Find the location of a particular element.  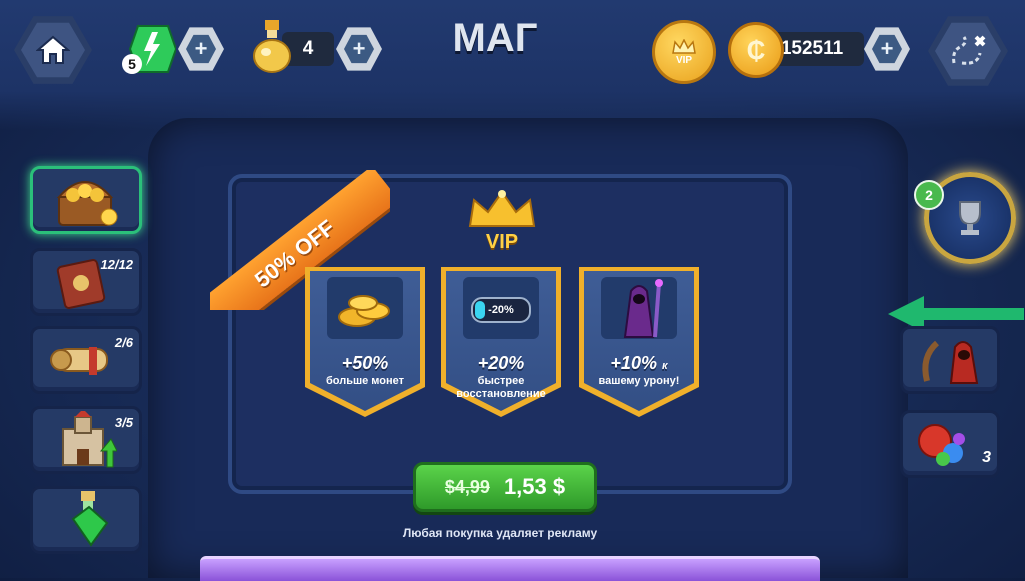

perk-card-image: -20% is located at coordinates (501, 308).